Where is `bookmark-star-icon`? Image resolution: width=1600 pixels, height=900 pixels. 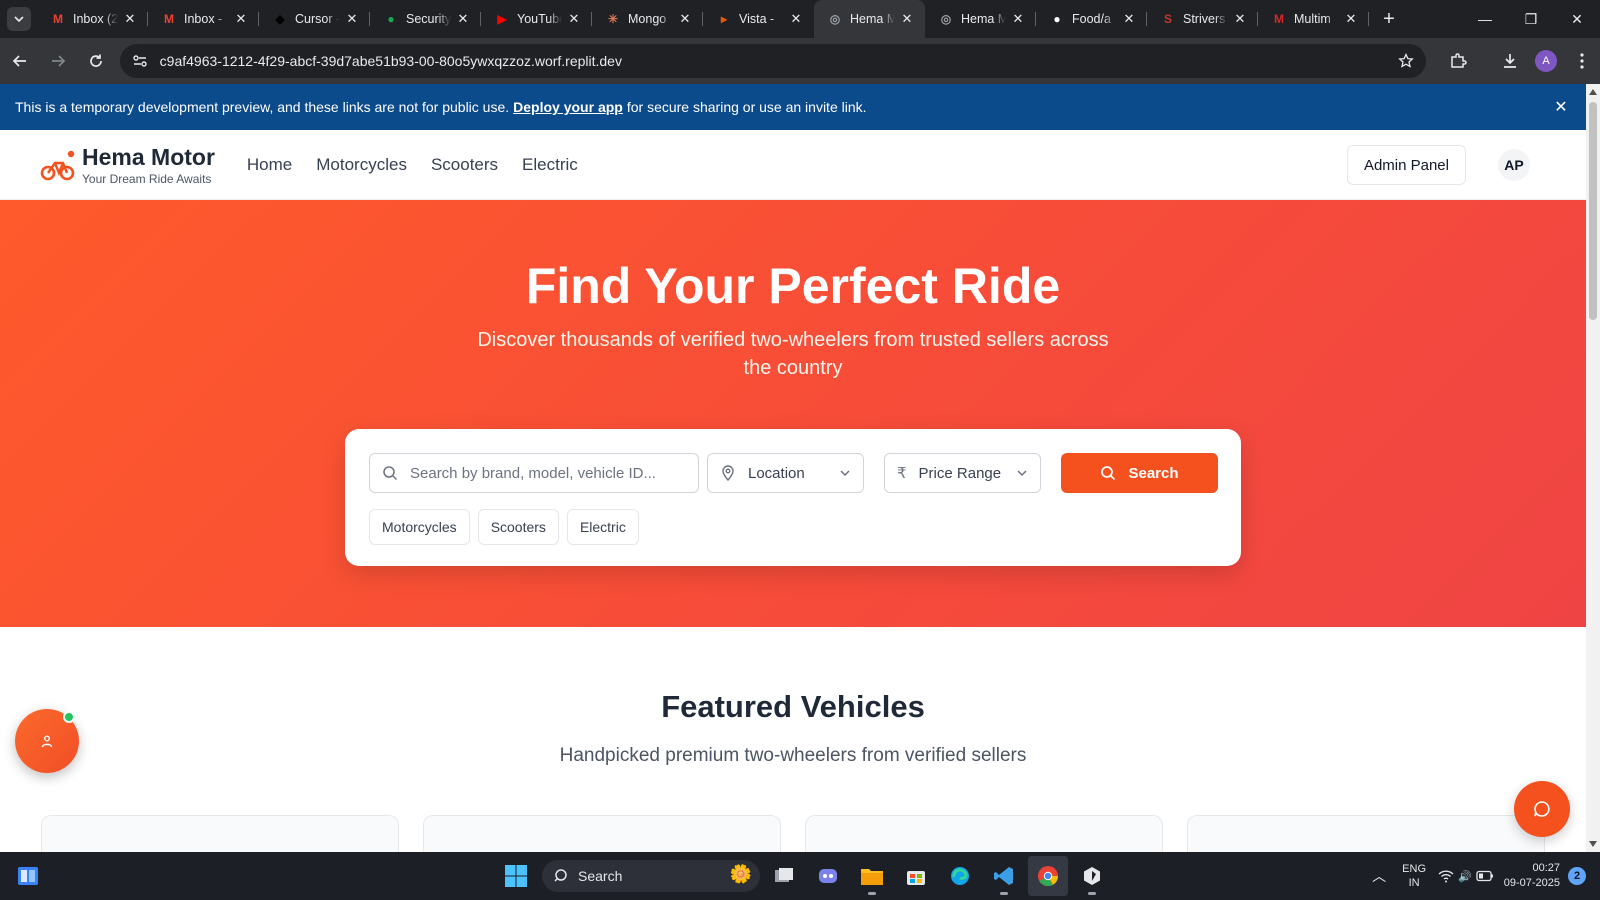 bookmark-star-icon is located at coordinates (1406, 61).